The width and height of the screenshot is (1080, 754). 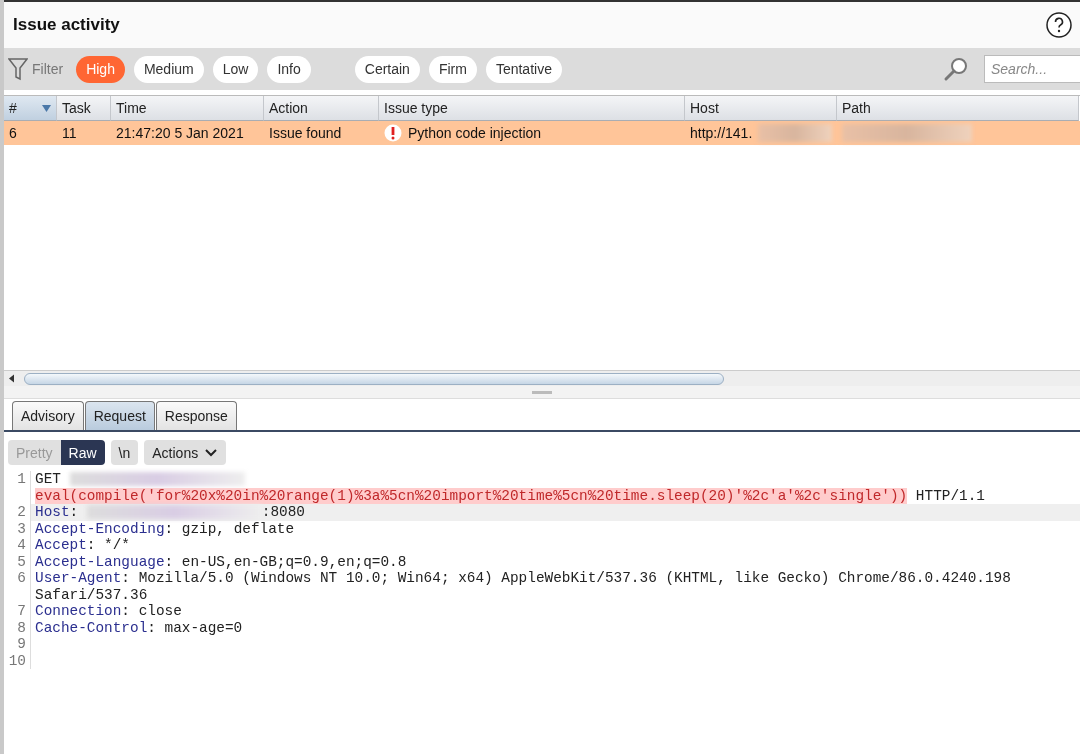 I want to click on line-number: 1, so click(x=17, y=487).